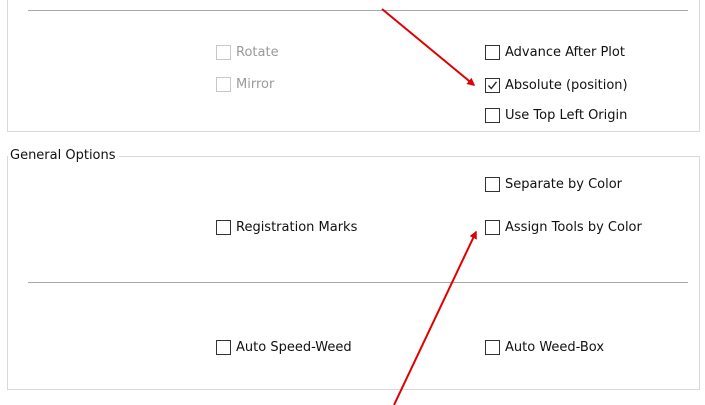  Describe the element at coordinates (492, 115) in the screenshot. I see `use-top-left-origin-checkbox-box` at that location.